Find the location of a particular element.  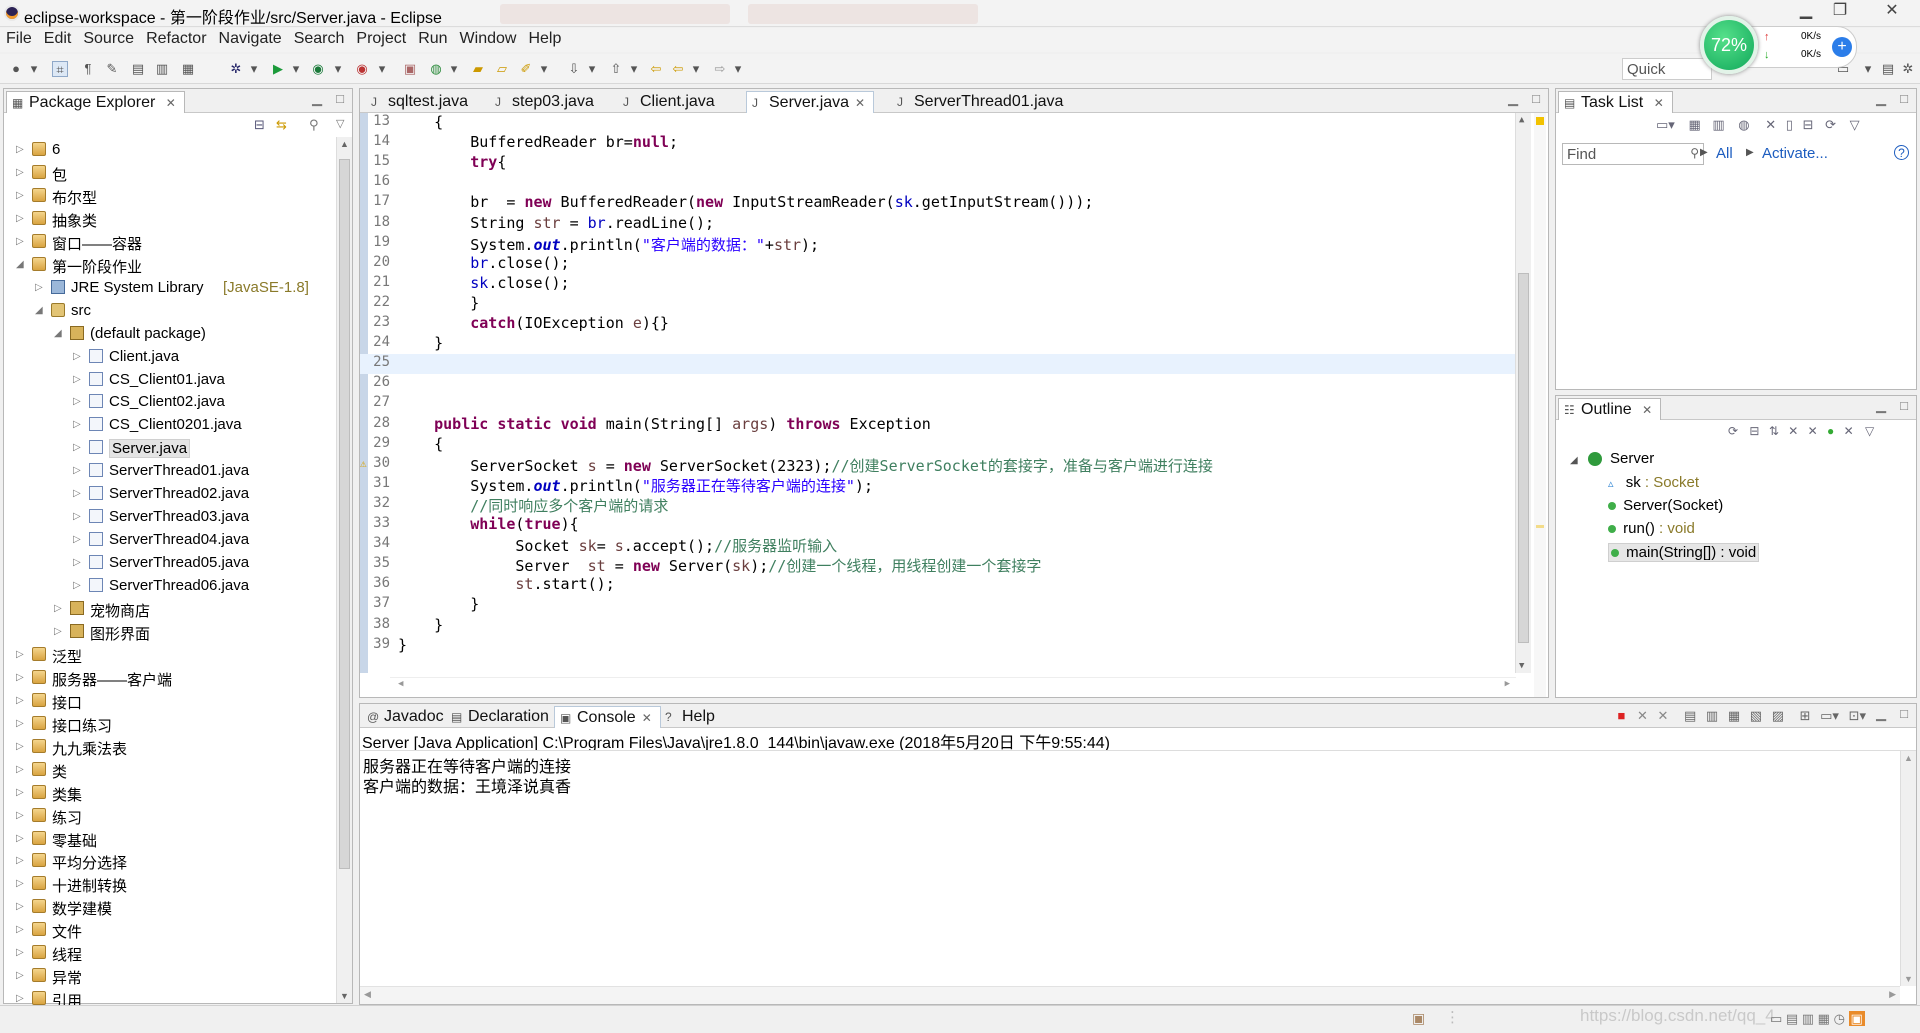

back-dropdown-icon: ▾ is located at coordinates (696, 69).